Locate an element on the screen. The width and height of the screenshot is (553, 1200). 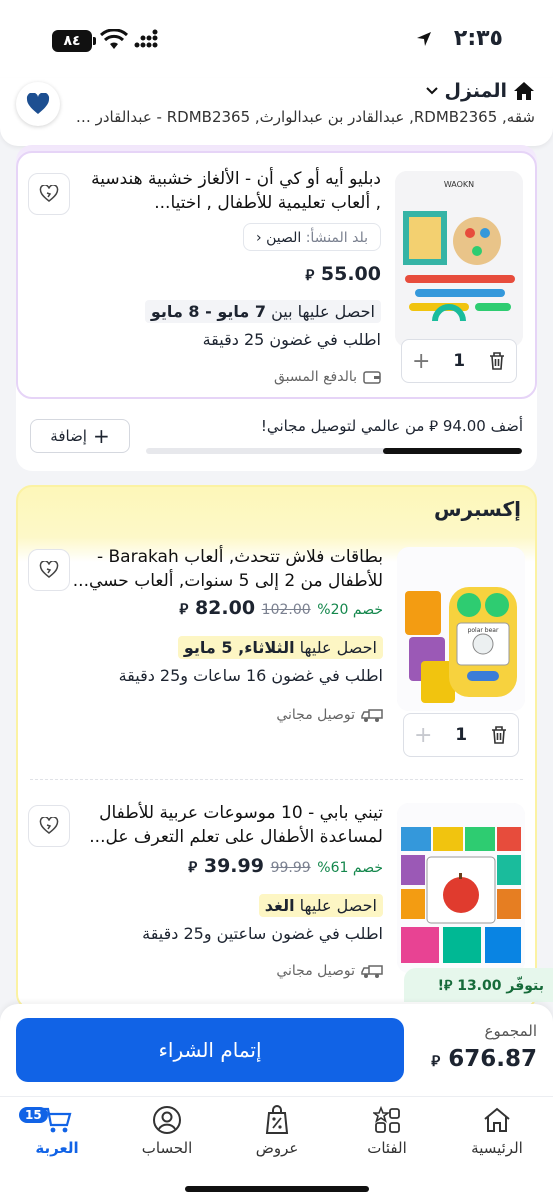
svg-text: WAOKN is located at coordinates (459, 184).